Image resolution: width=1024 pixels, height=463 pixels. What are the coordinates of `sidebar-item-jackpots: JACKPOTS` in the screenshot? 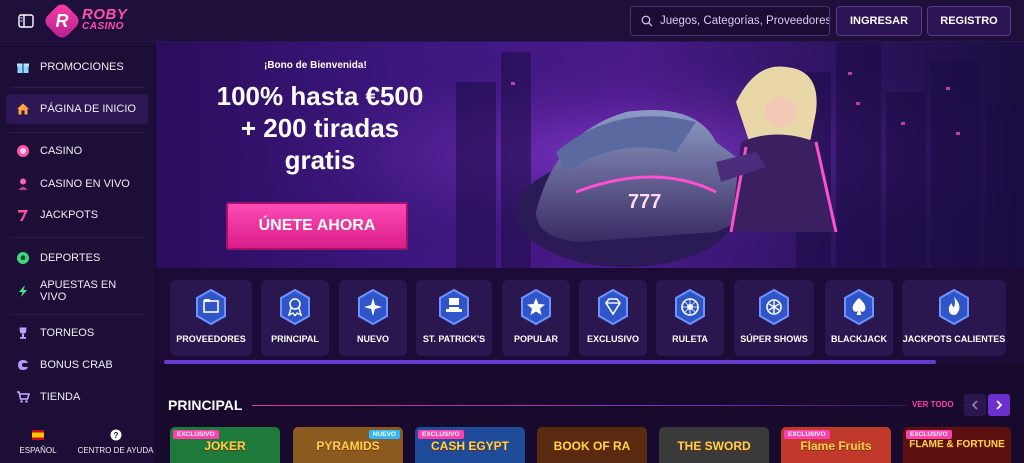 It's located at (77, 215).